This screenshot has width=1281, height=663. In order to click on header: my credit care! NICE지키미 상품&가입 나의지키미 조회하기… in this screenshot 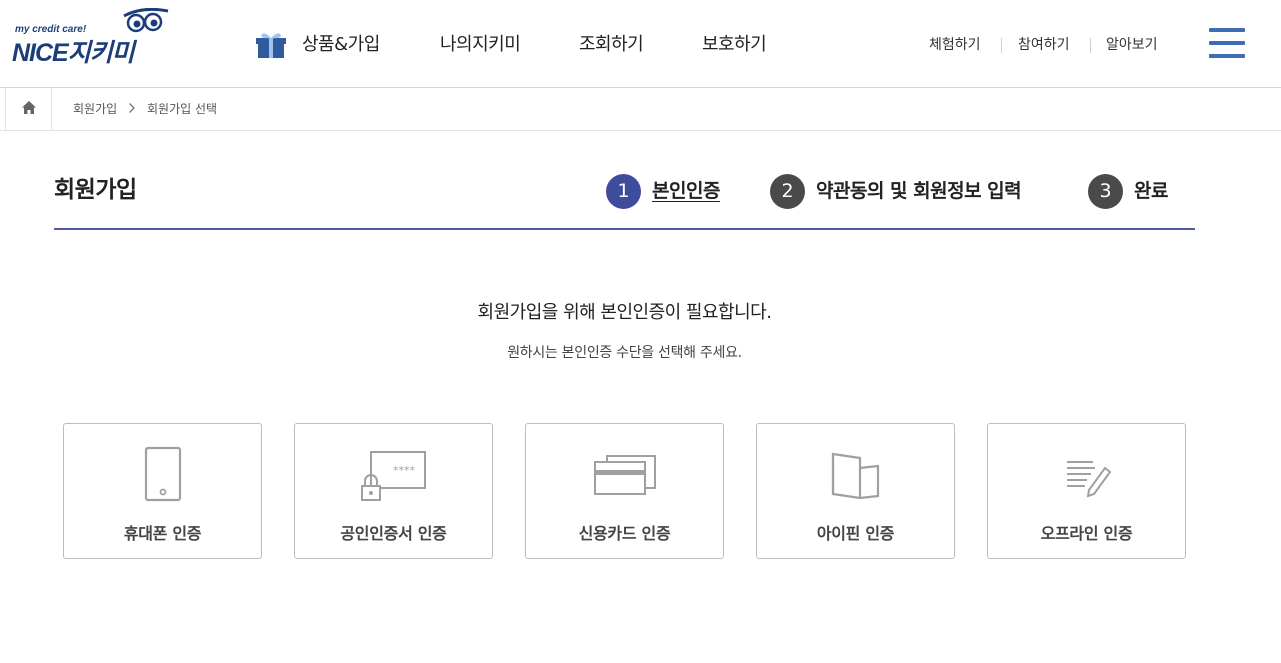, I will do `click(640, 44)`.